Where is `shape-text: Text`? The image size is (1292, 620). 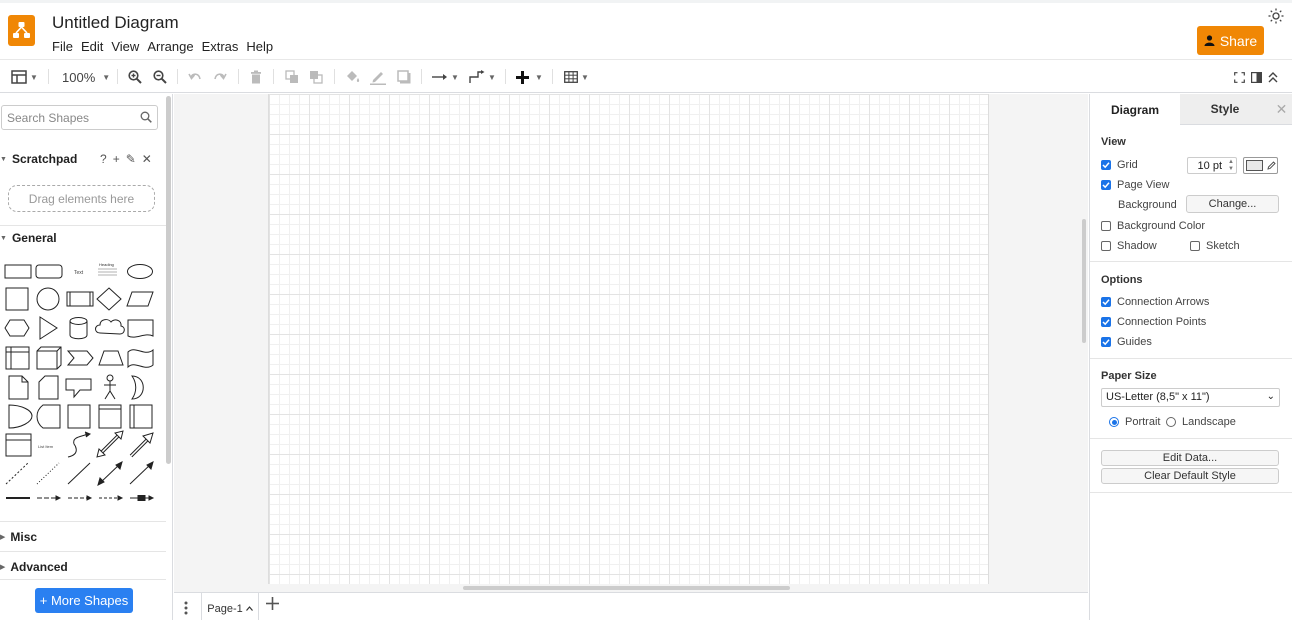 shape-text: Text is located at coordinates (79, 273).